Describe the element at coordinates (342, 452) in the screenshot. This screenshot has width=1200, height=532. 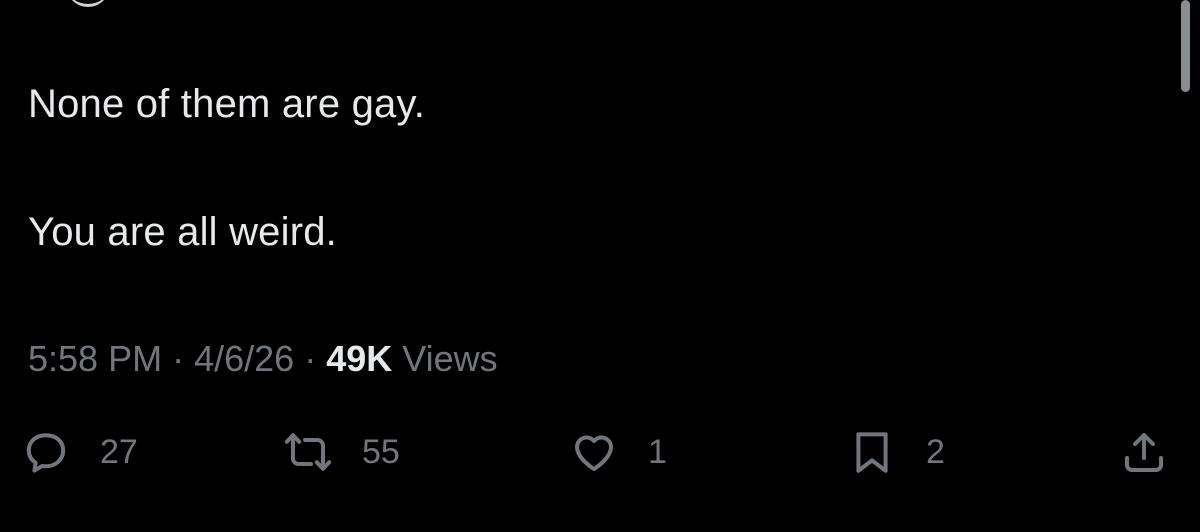
I see `repost-button: 55` at that location.